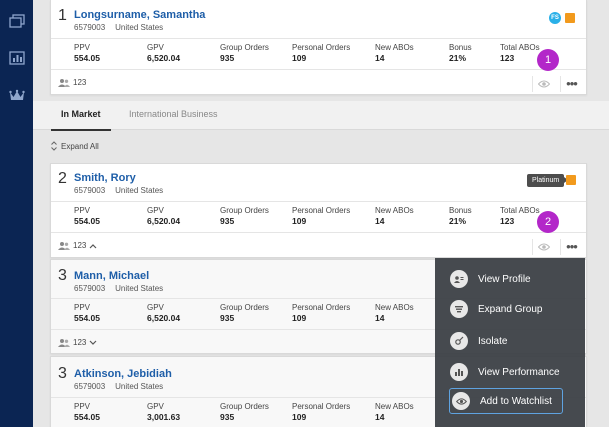 This screenshot has width=609, height=427. Describe the element at coordinates (164, 412) in the screenshot. I see `stat-gpv: GPV 3,001.63` at that location.